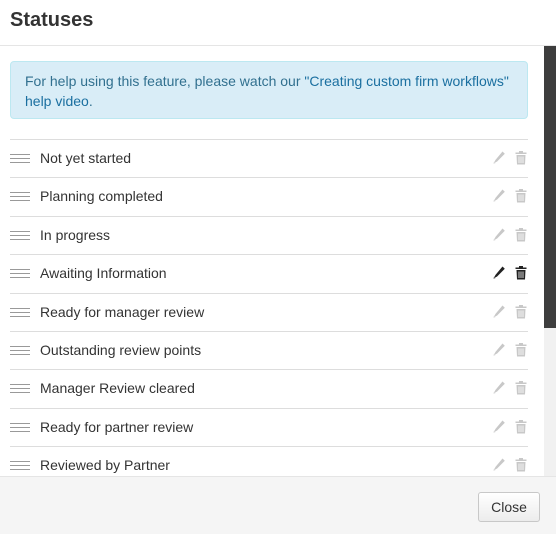 This screenshot has width=556, height=534. I want to click on status-label: Planning completed, so click(101, 196).